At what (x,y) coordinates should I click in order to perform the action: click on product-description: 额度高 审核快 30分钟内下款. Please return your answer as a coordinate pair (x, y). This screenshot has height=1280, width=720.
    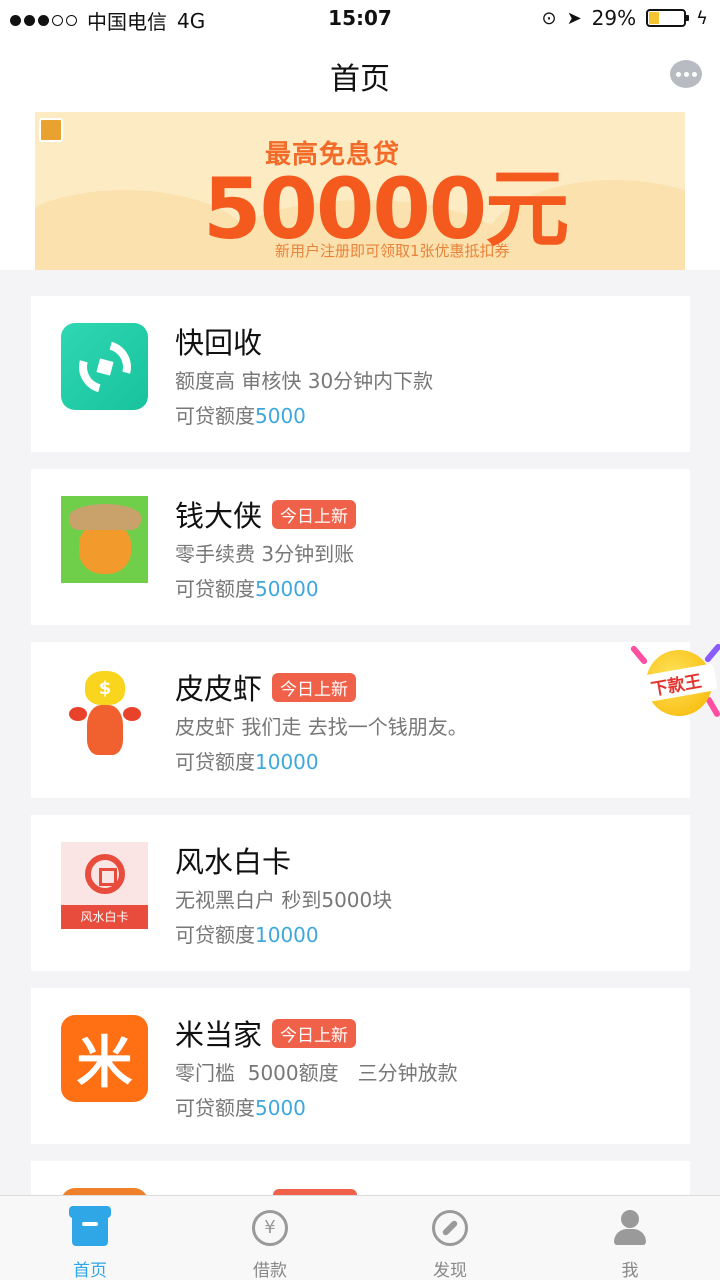
    Looking at the image, I should click on (304, 381).